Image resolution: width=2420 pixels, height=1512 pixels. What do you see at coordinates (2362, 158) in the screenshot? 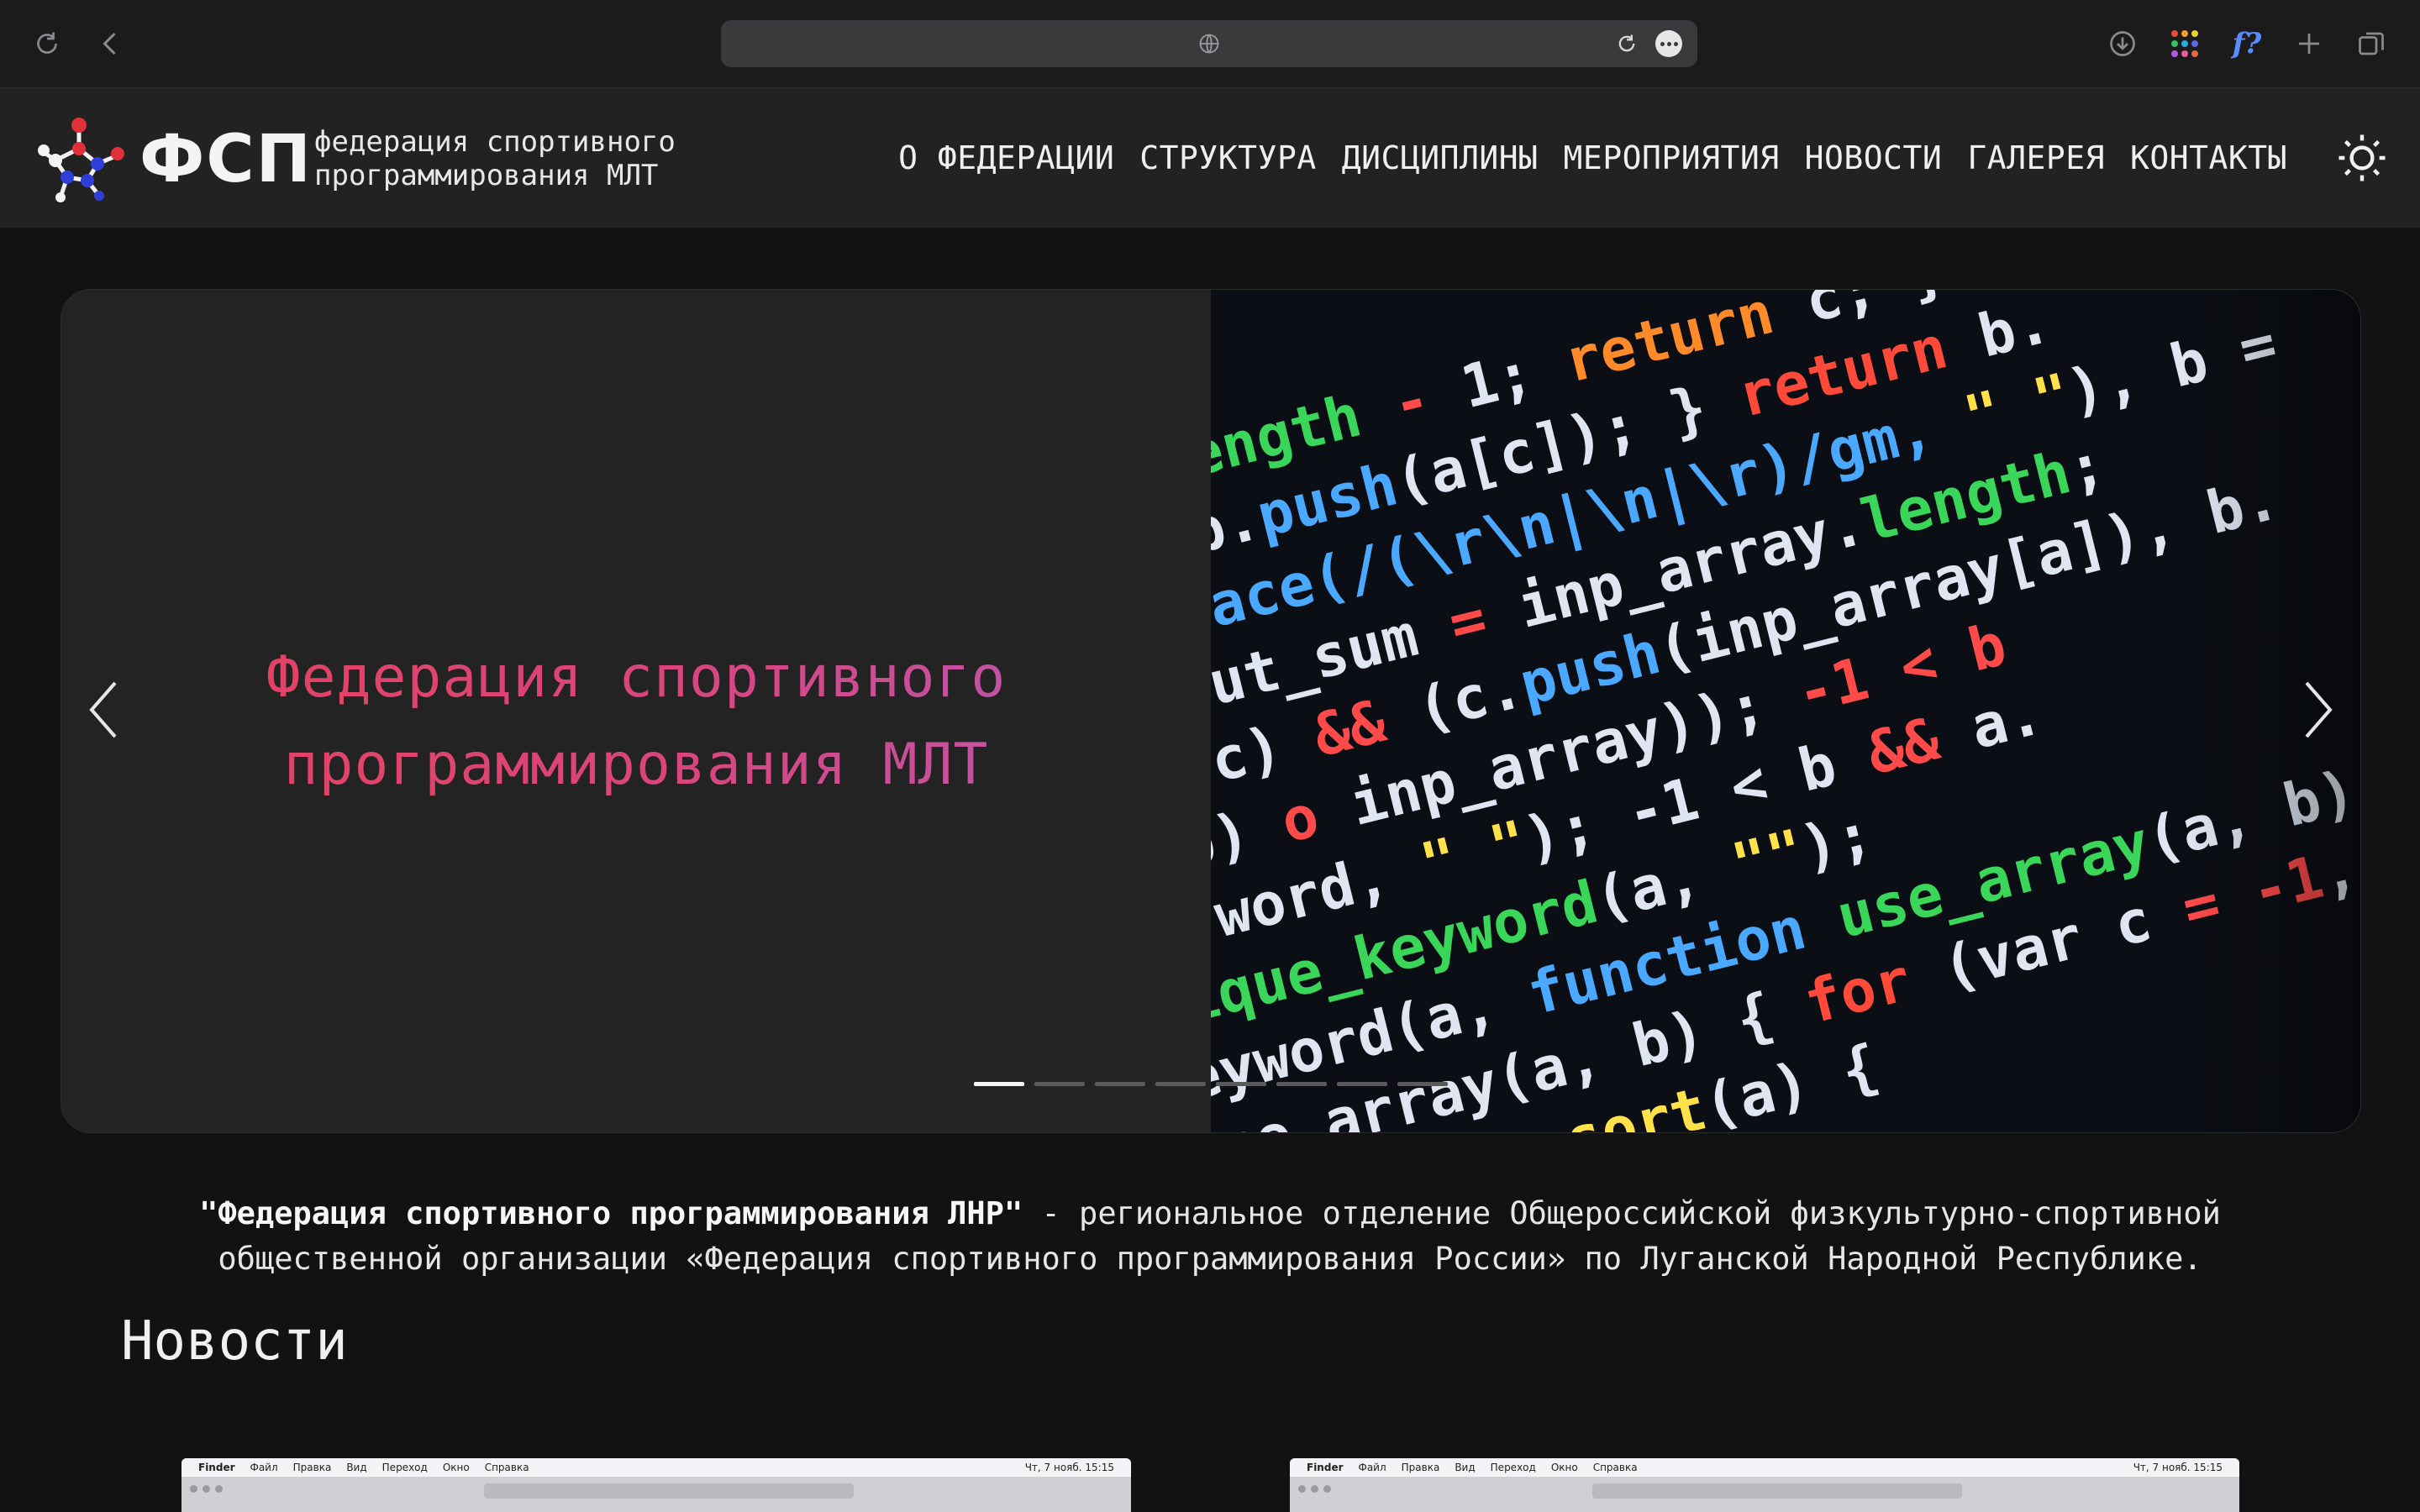
I see `sun-icon` at bounding box center [2362, 158].